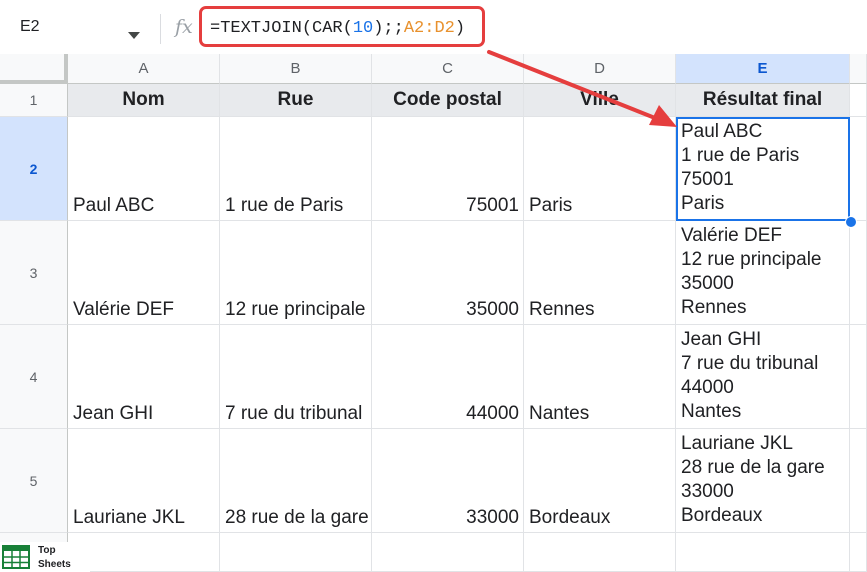 The height and width of the screenshot is (572, 867). What do you see at coordinates (600, 69) in the screenshot?
I see `column-header-d: D` at bounding box center [600, 69].